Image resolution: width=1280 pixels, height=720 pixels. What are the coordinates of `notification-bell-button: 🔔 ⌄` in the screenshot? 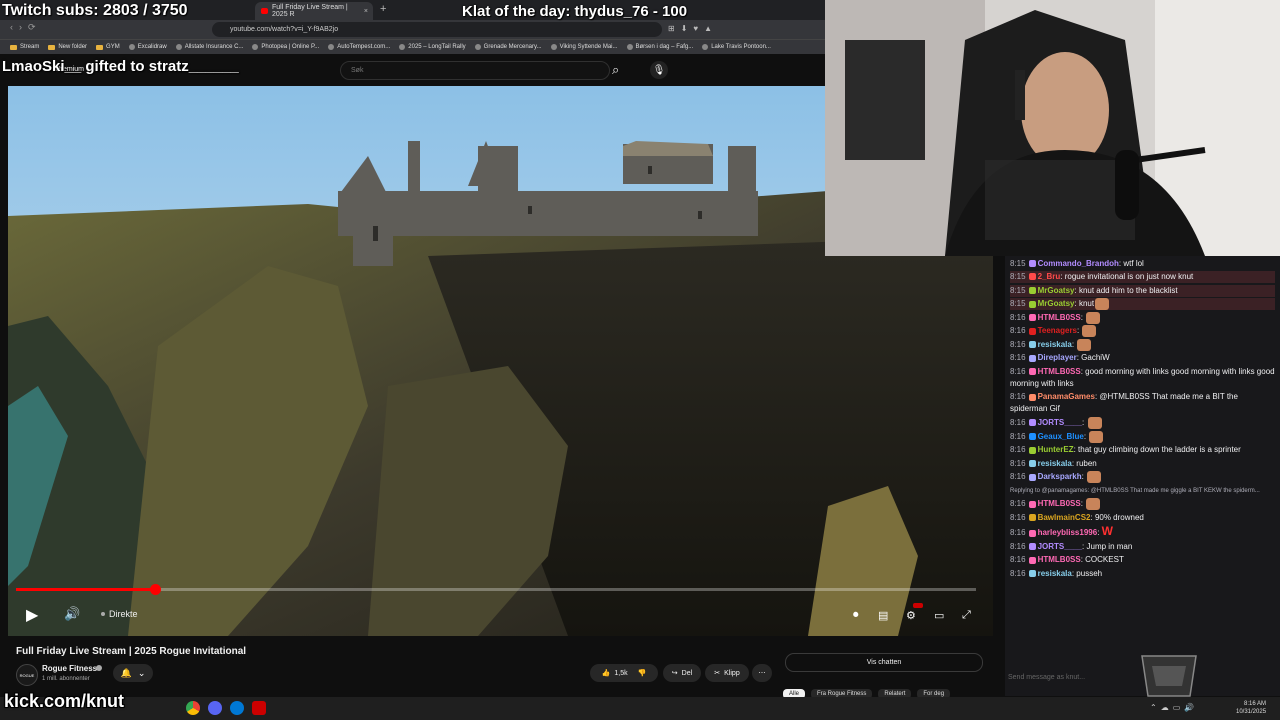 It's located at (133, 673).